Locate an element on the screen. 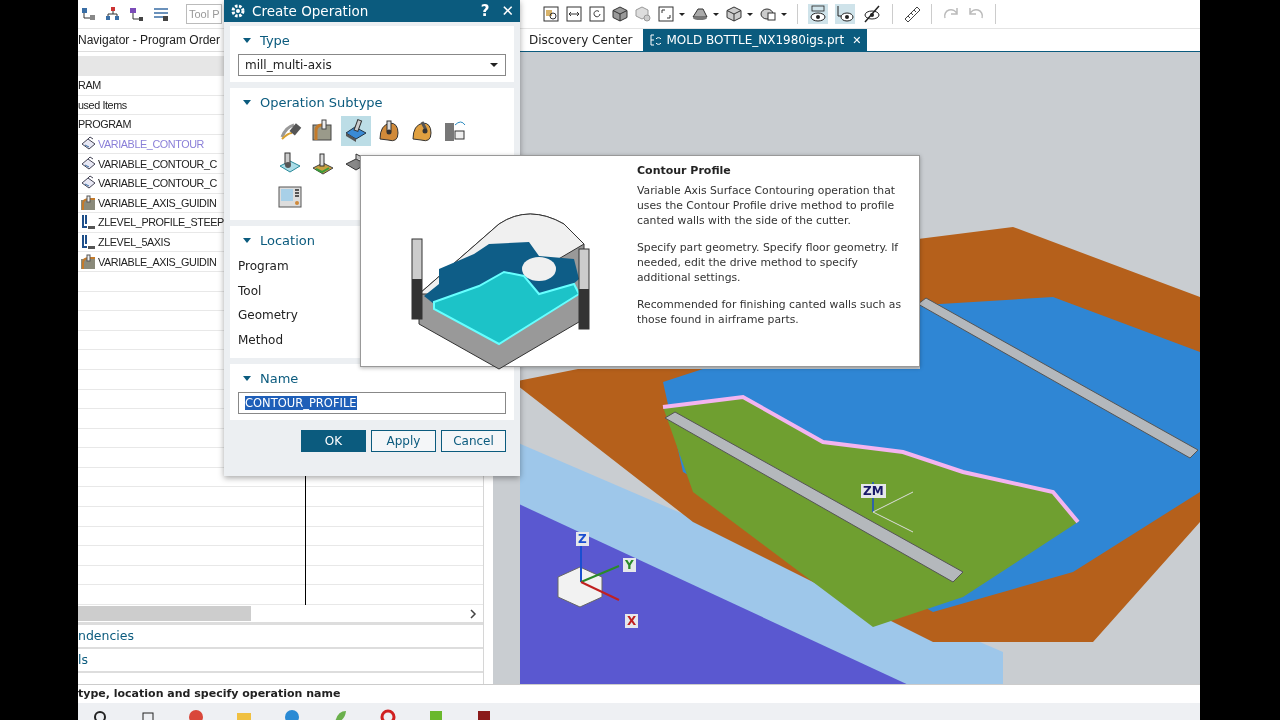 Image resolution: width=1280 pixels, height=720 pixels. section-header: Location is located at coordinates (276, 240).